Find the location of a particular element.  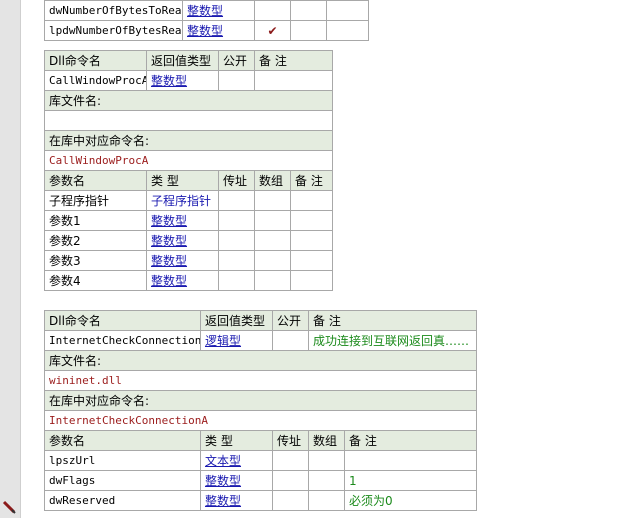

checkmark-icon: ✔ is located at coordinates (272, 30).